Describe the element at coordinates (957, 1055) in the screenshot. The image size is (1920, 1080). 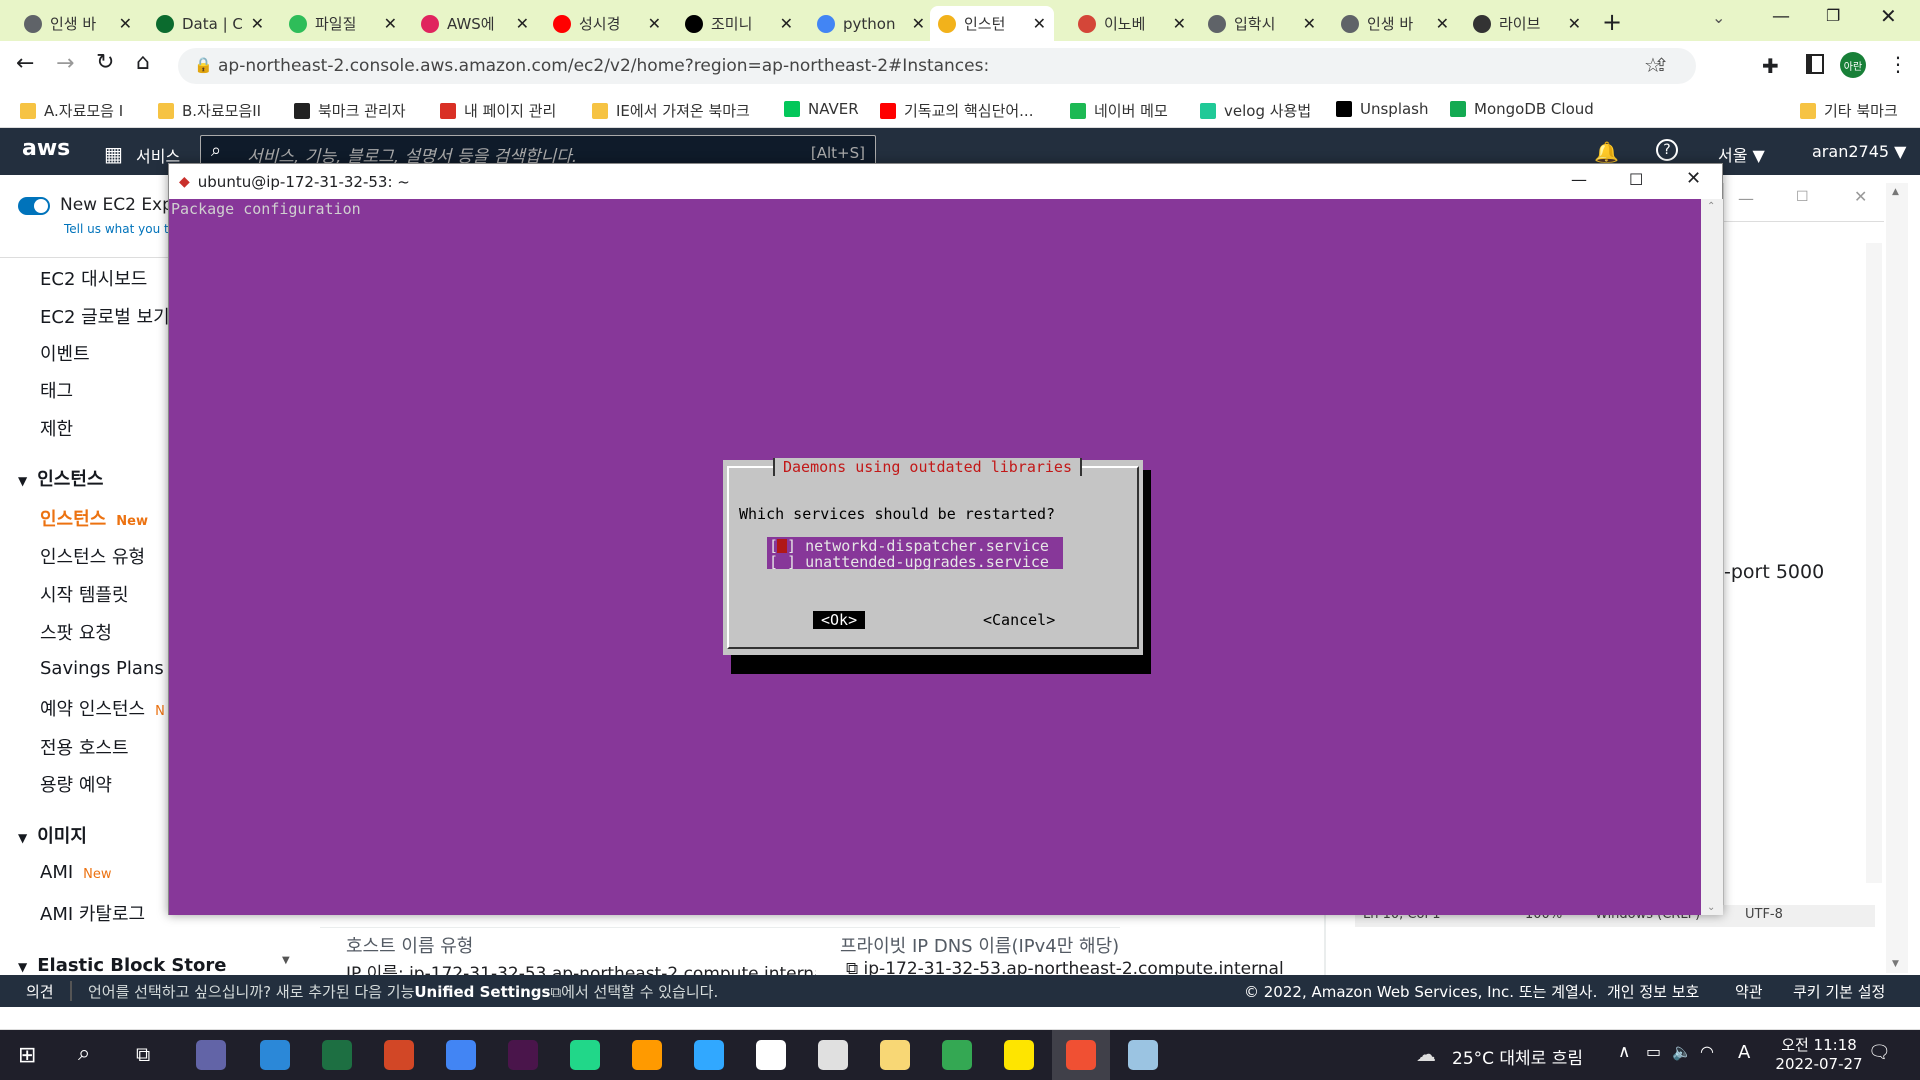
I see `chrome-profile-icon` at that location.